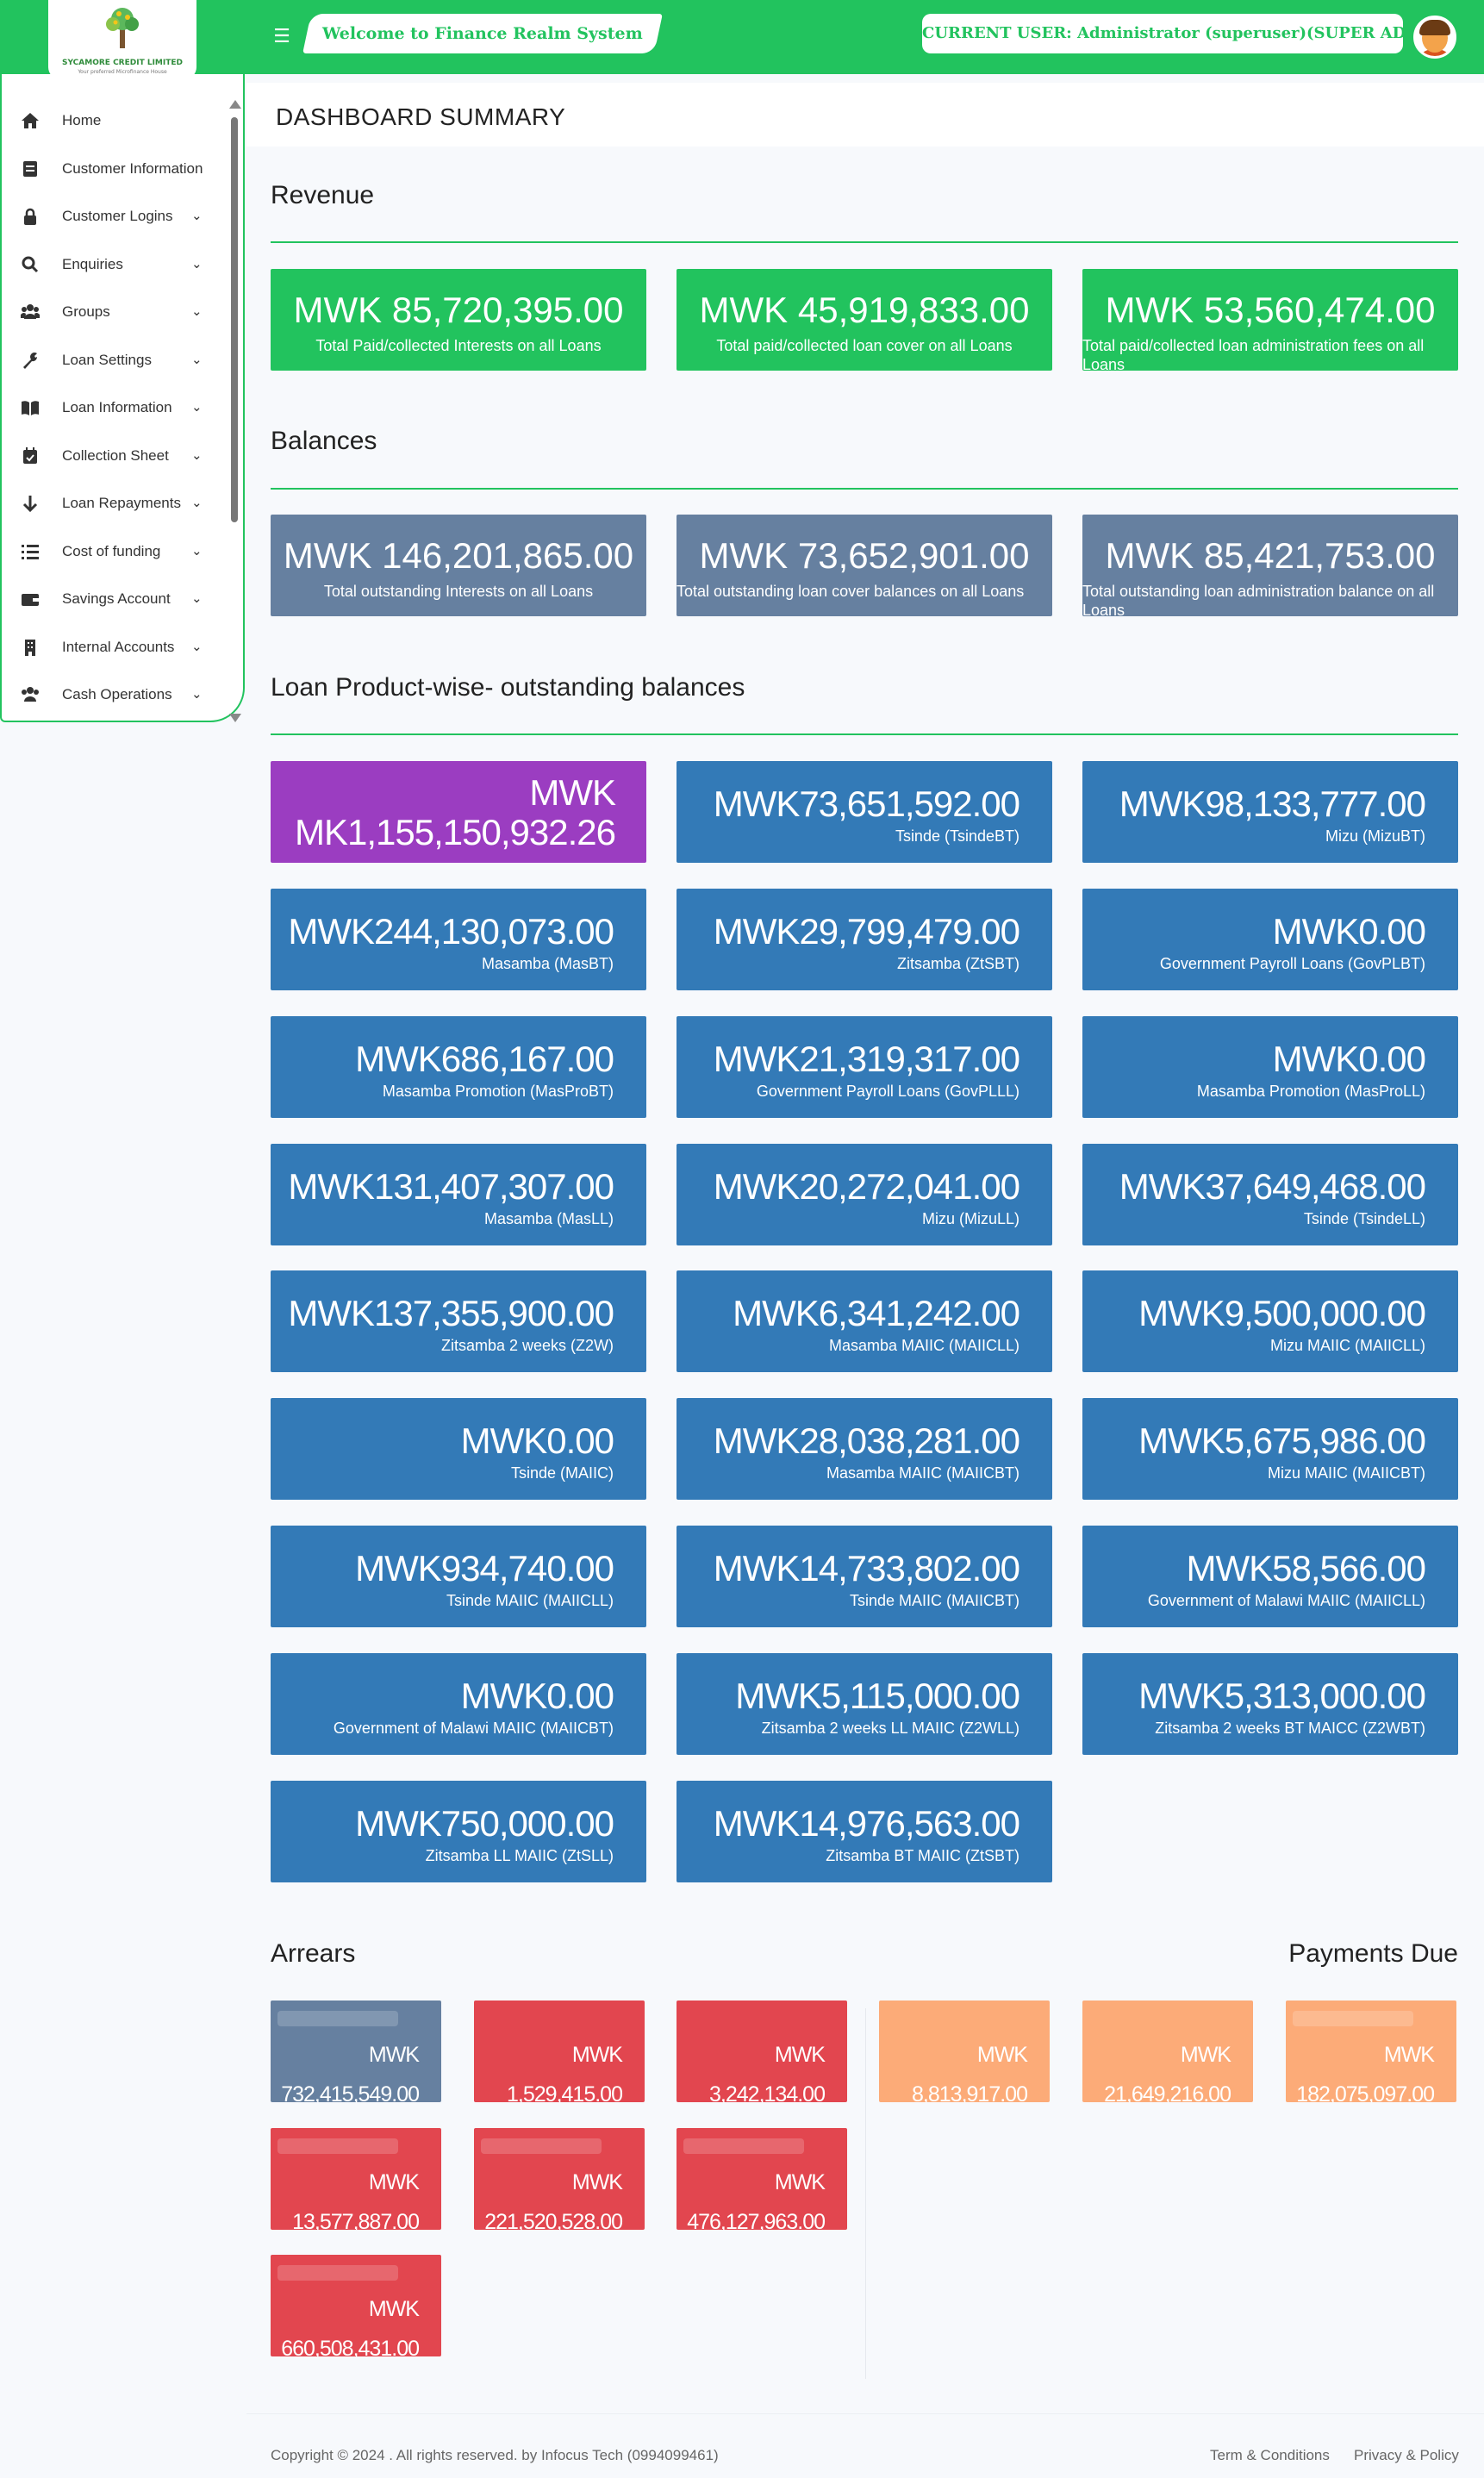 The height and width of the screenshot is (2478, 1484). What do you see at coordinates (356, 2051) in the screenshot?
I see `arrears-card: MWK 732,415,549.00` at bounding box center [356, 2051].